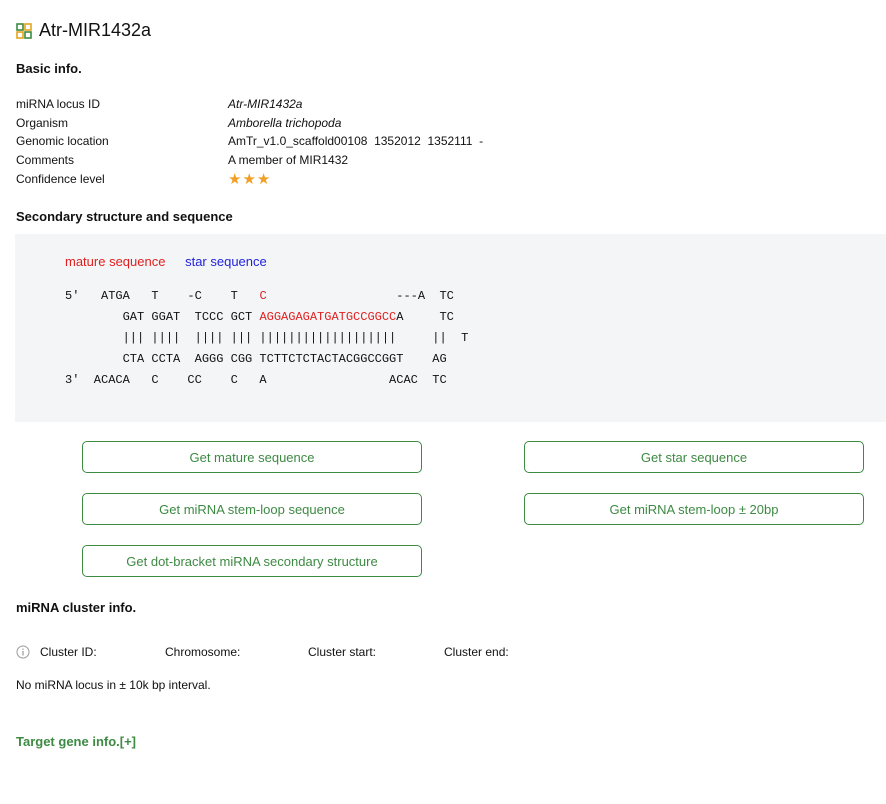  I want to click on cluster-start-column: Cluster start:, so click(342, 652).